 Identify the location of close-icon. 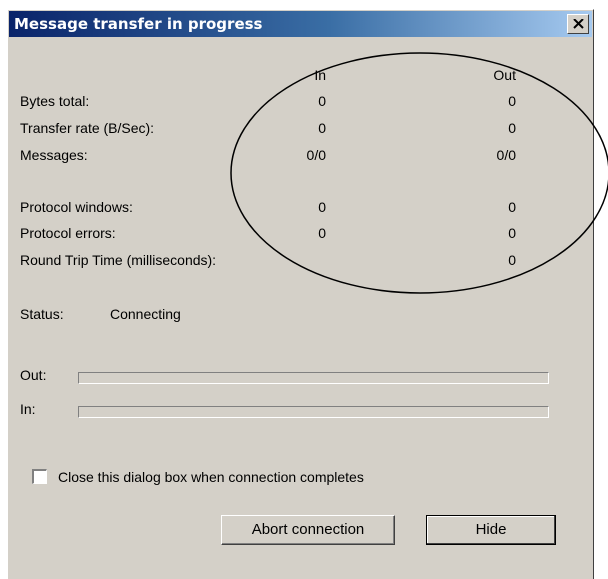
(578, 24).